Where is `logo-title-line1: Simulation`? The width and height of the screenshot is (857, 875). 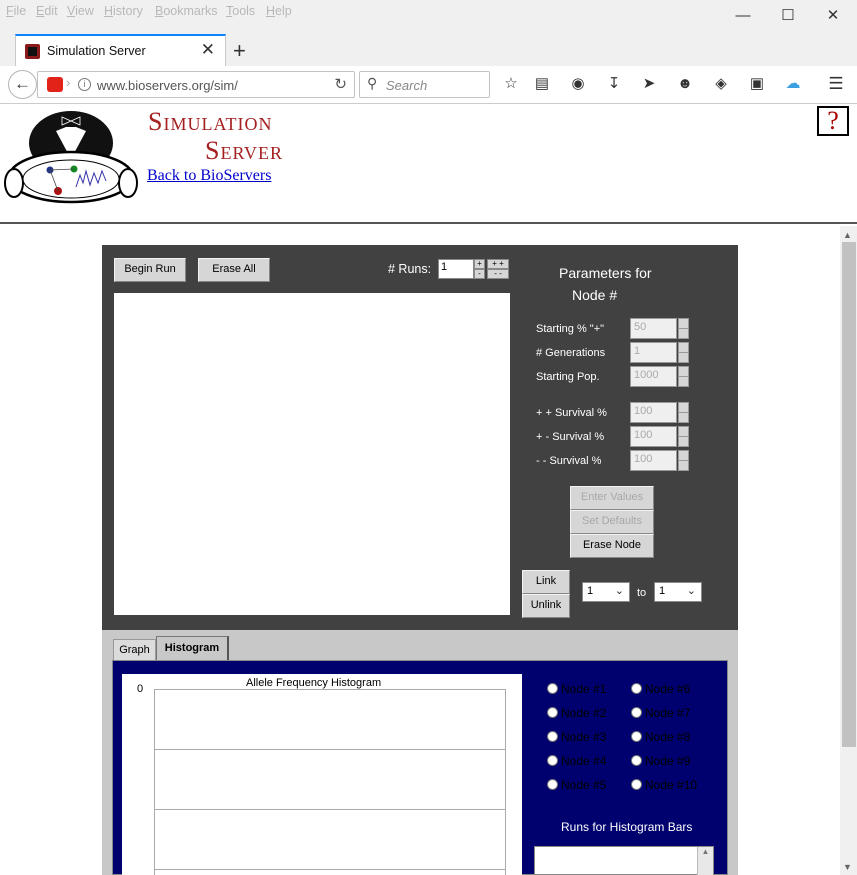 logo-title-line1: Simulation is located at coordinates (210, 121).